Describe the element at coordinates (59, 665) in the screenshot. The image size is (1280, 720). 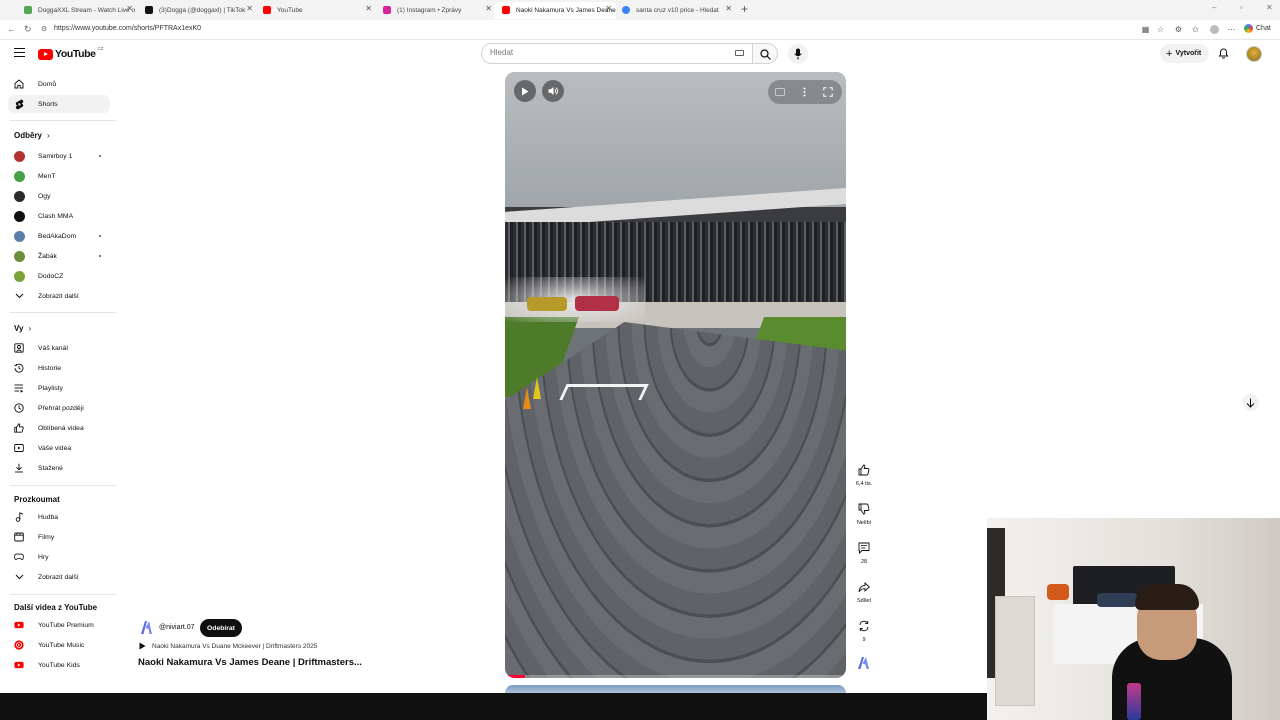
I see `sidebar-item-youtube-kids: YouTube Kids` at that location.